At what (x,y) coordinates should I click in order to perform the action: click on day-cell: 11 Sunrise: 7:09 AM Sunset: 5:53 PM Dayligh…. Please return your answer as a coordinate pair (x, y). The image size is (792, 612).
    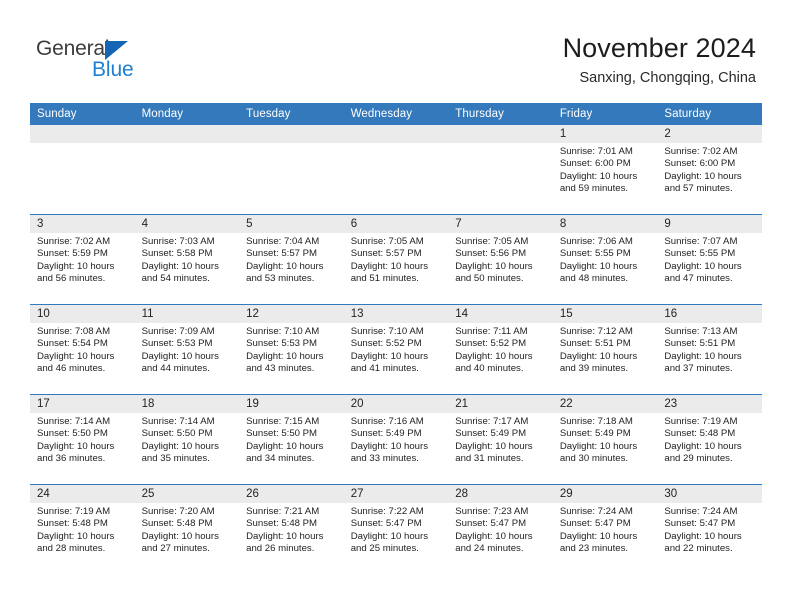
    Looking at the image, I should click on (187, 349).